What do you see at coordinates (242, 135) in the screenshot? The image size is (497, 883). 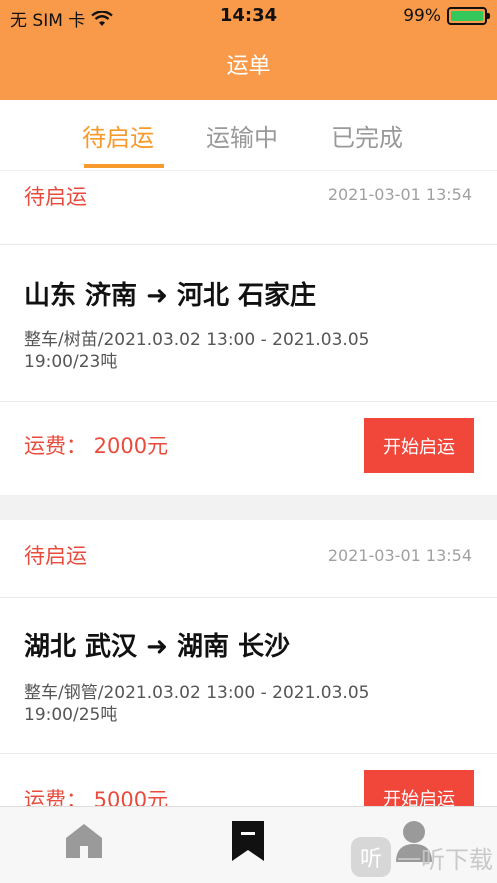 I see `tab-in-transit: 运输中` at bounding box center [242, 135].